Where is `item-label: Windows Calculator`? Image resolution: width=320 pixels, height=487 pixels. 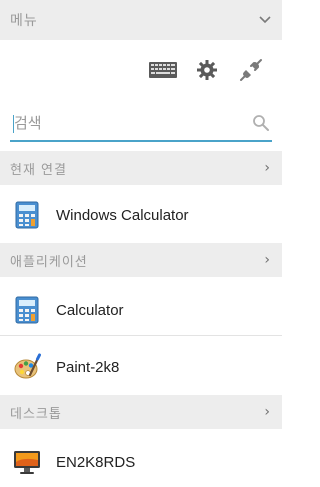
item-label: Windows Calculator is located at coordinates (122, 215).